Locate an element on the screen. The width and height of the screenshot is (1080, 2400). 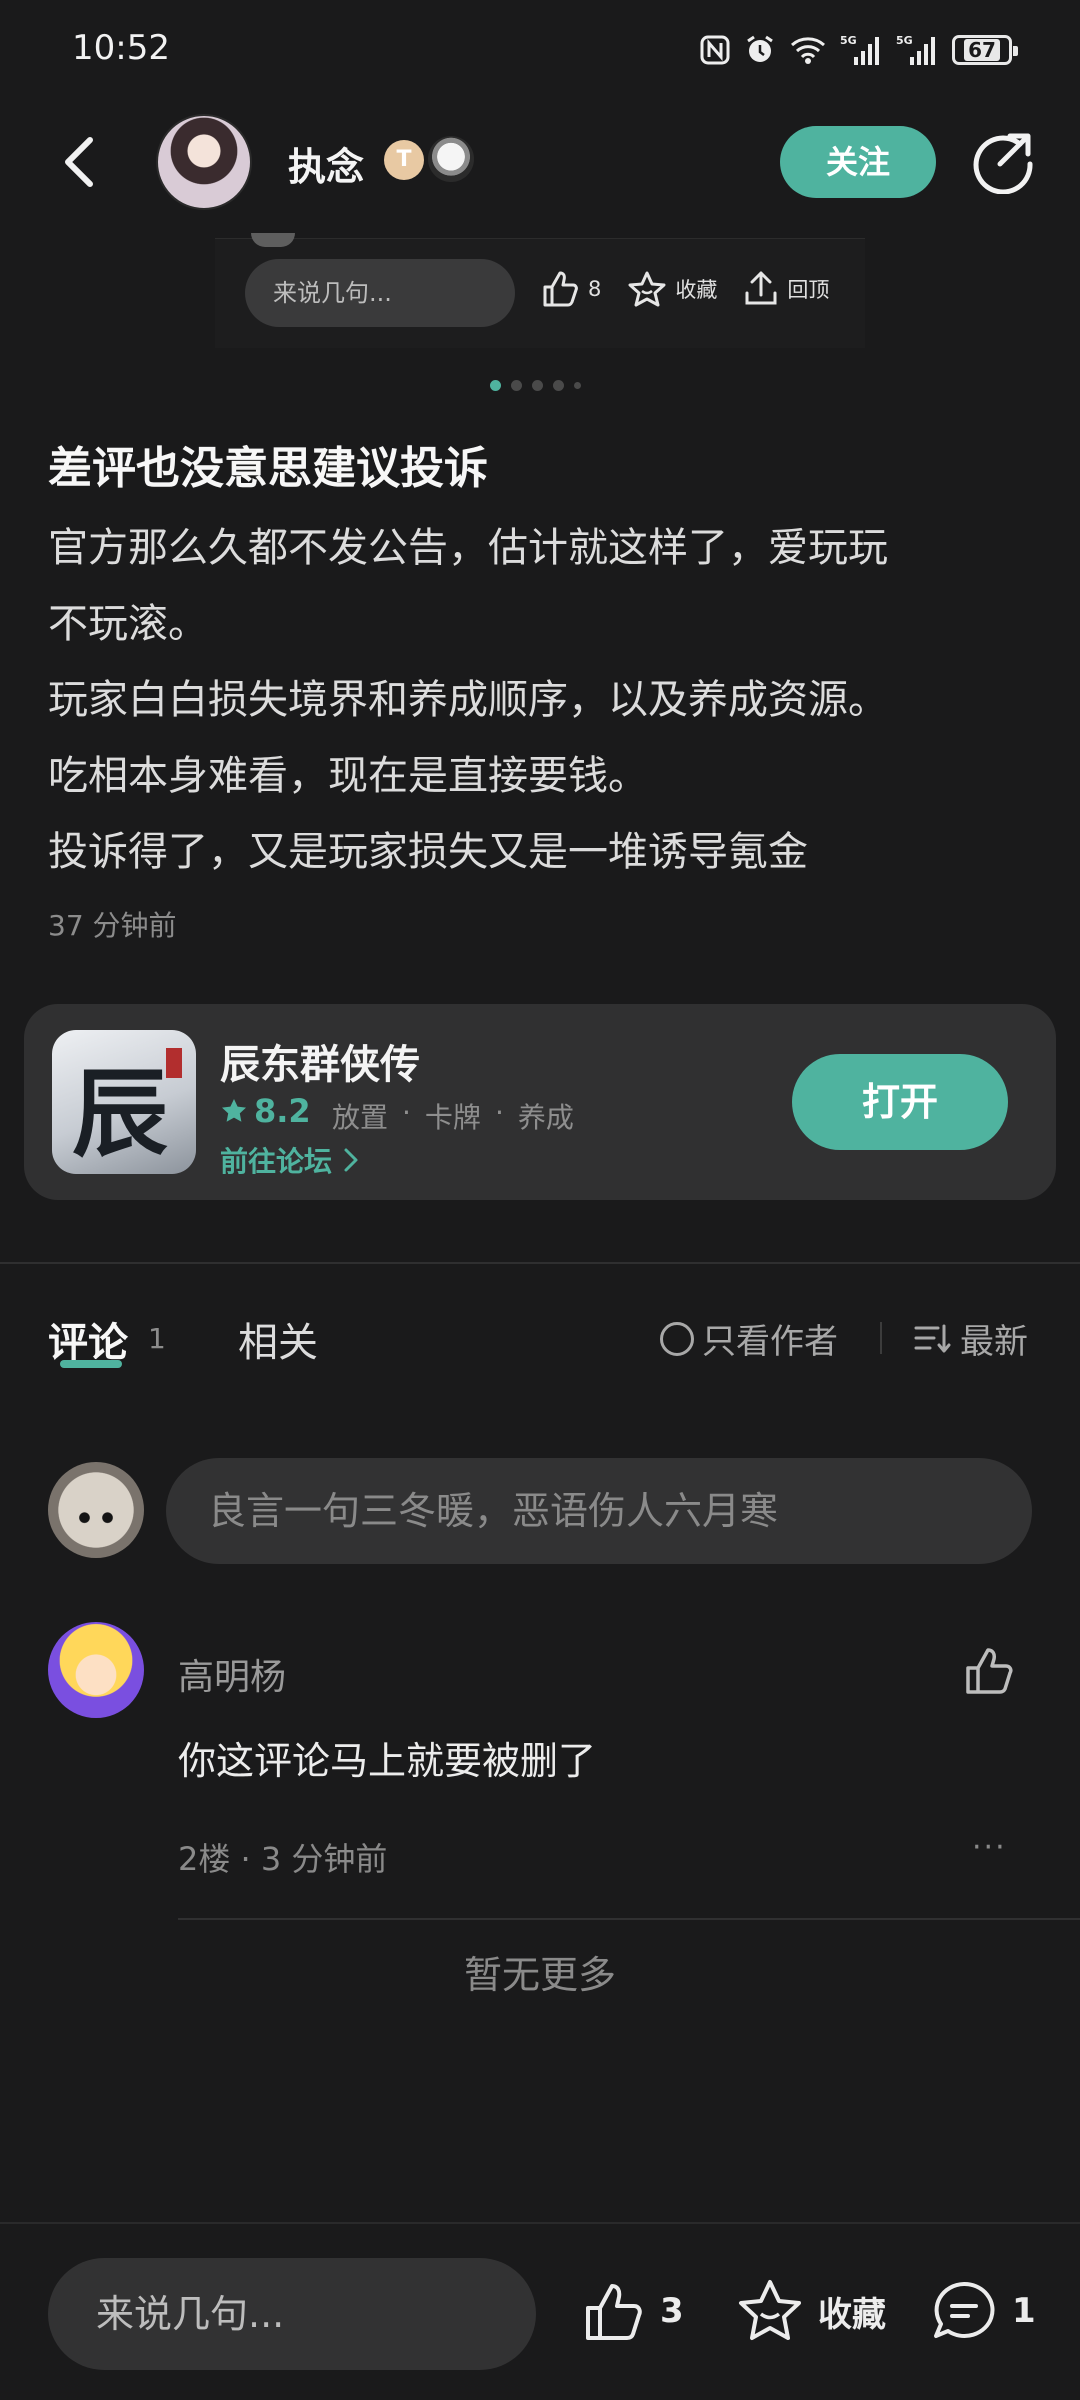
wifi-icon is located at coordinates (808, 50).